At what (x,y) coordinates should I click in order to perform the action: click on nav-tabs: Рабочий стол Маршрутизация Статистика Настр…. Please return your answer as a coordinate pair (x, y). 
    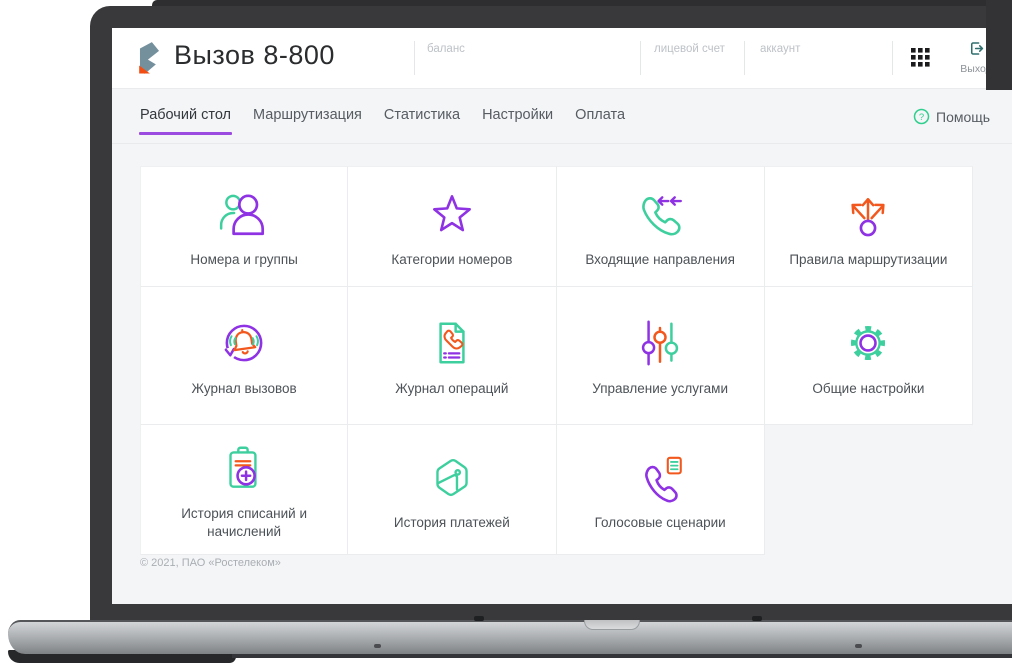
    Looking at the image, I should click on (381, 121).